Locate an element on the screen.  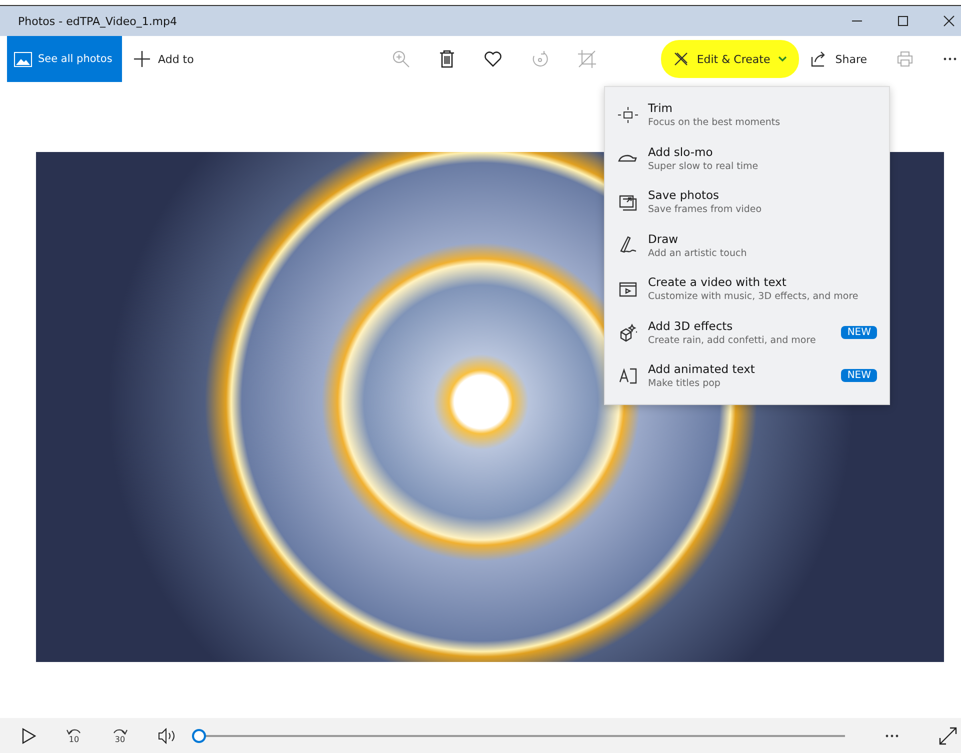
menu-item-subtitle: Add an artistic touch is located at coordinates (698, 253).